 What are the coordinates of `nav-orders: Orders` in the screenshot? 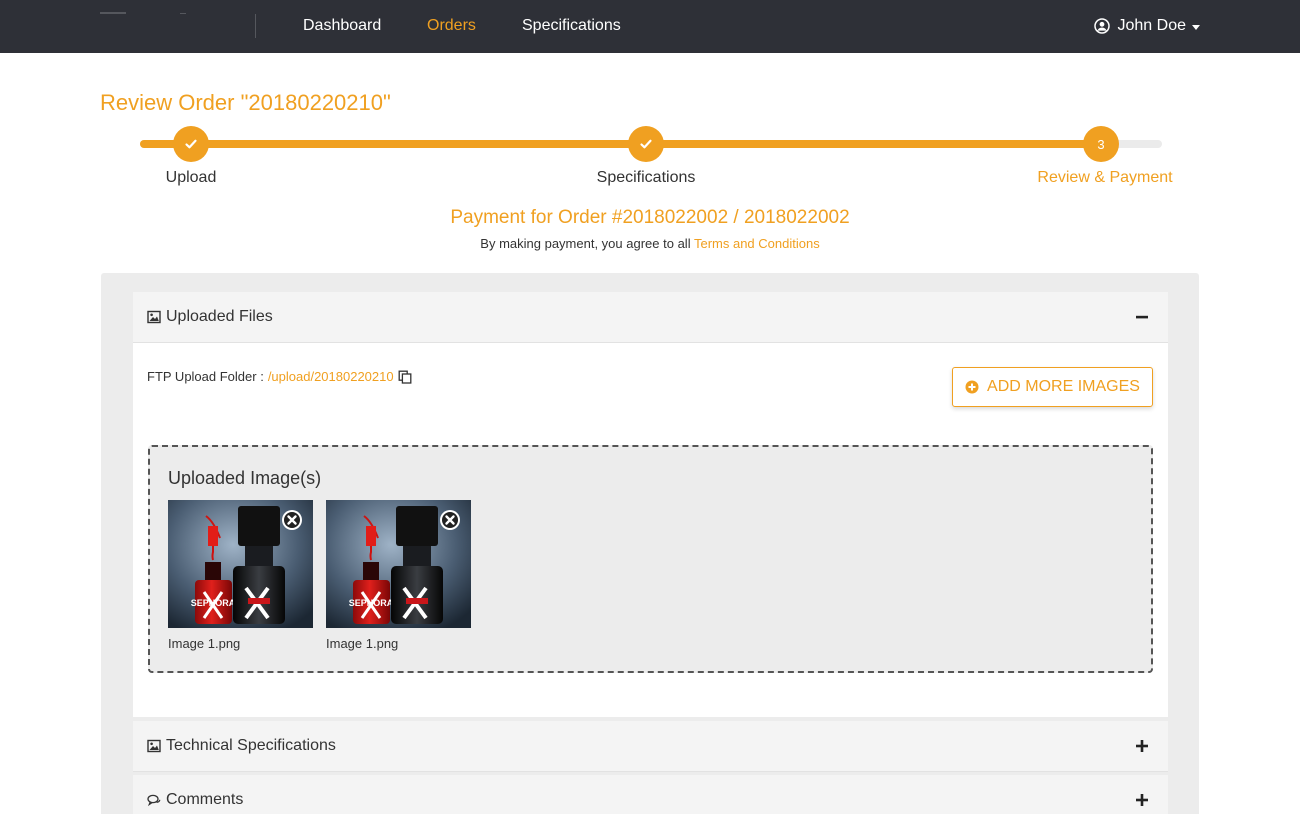 It's located at (451, 26).